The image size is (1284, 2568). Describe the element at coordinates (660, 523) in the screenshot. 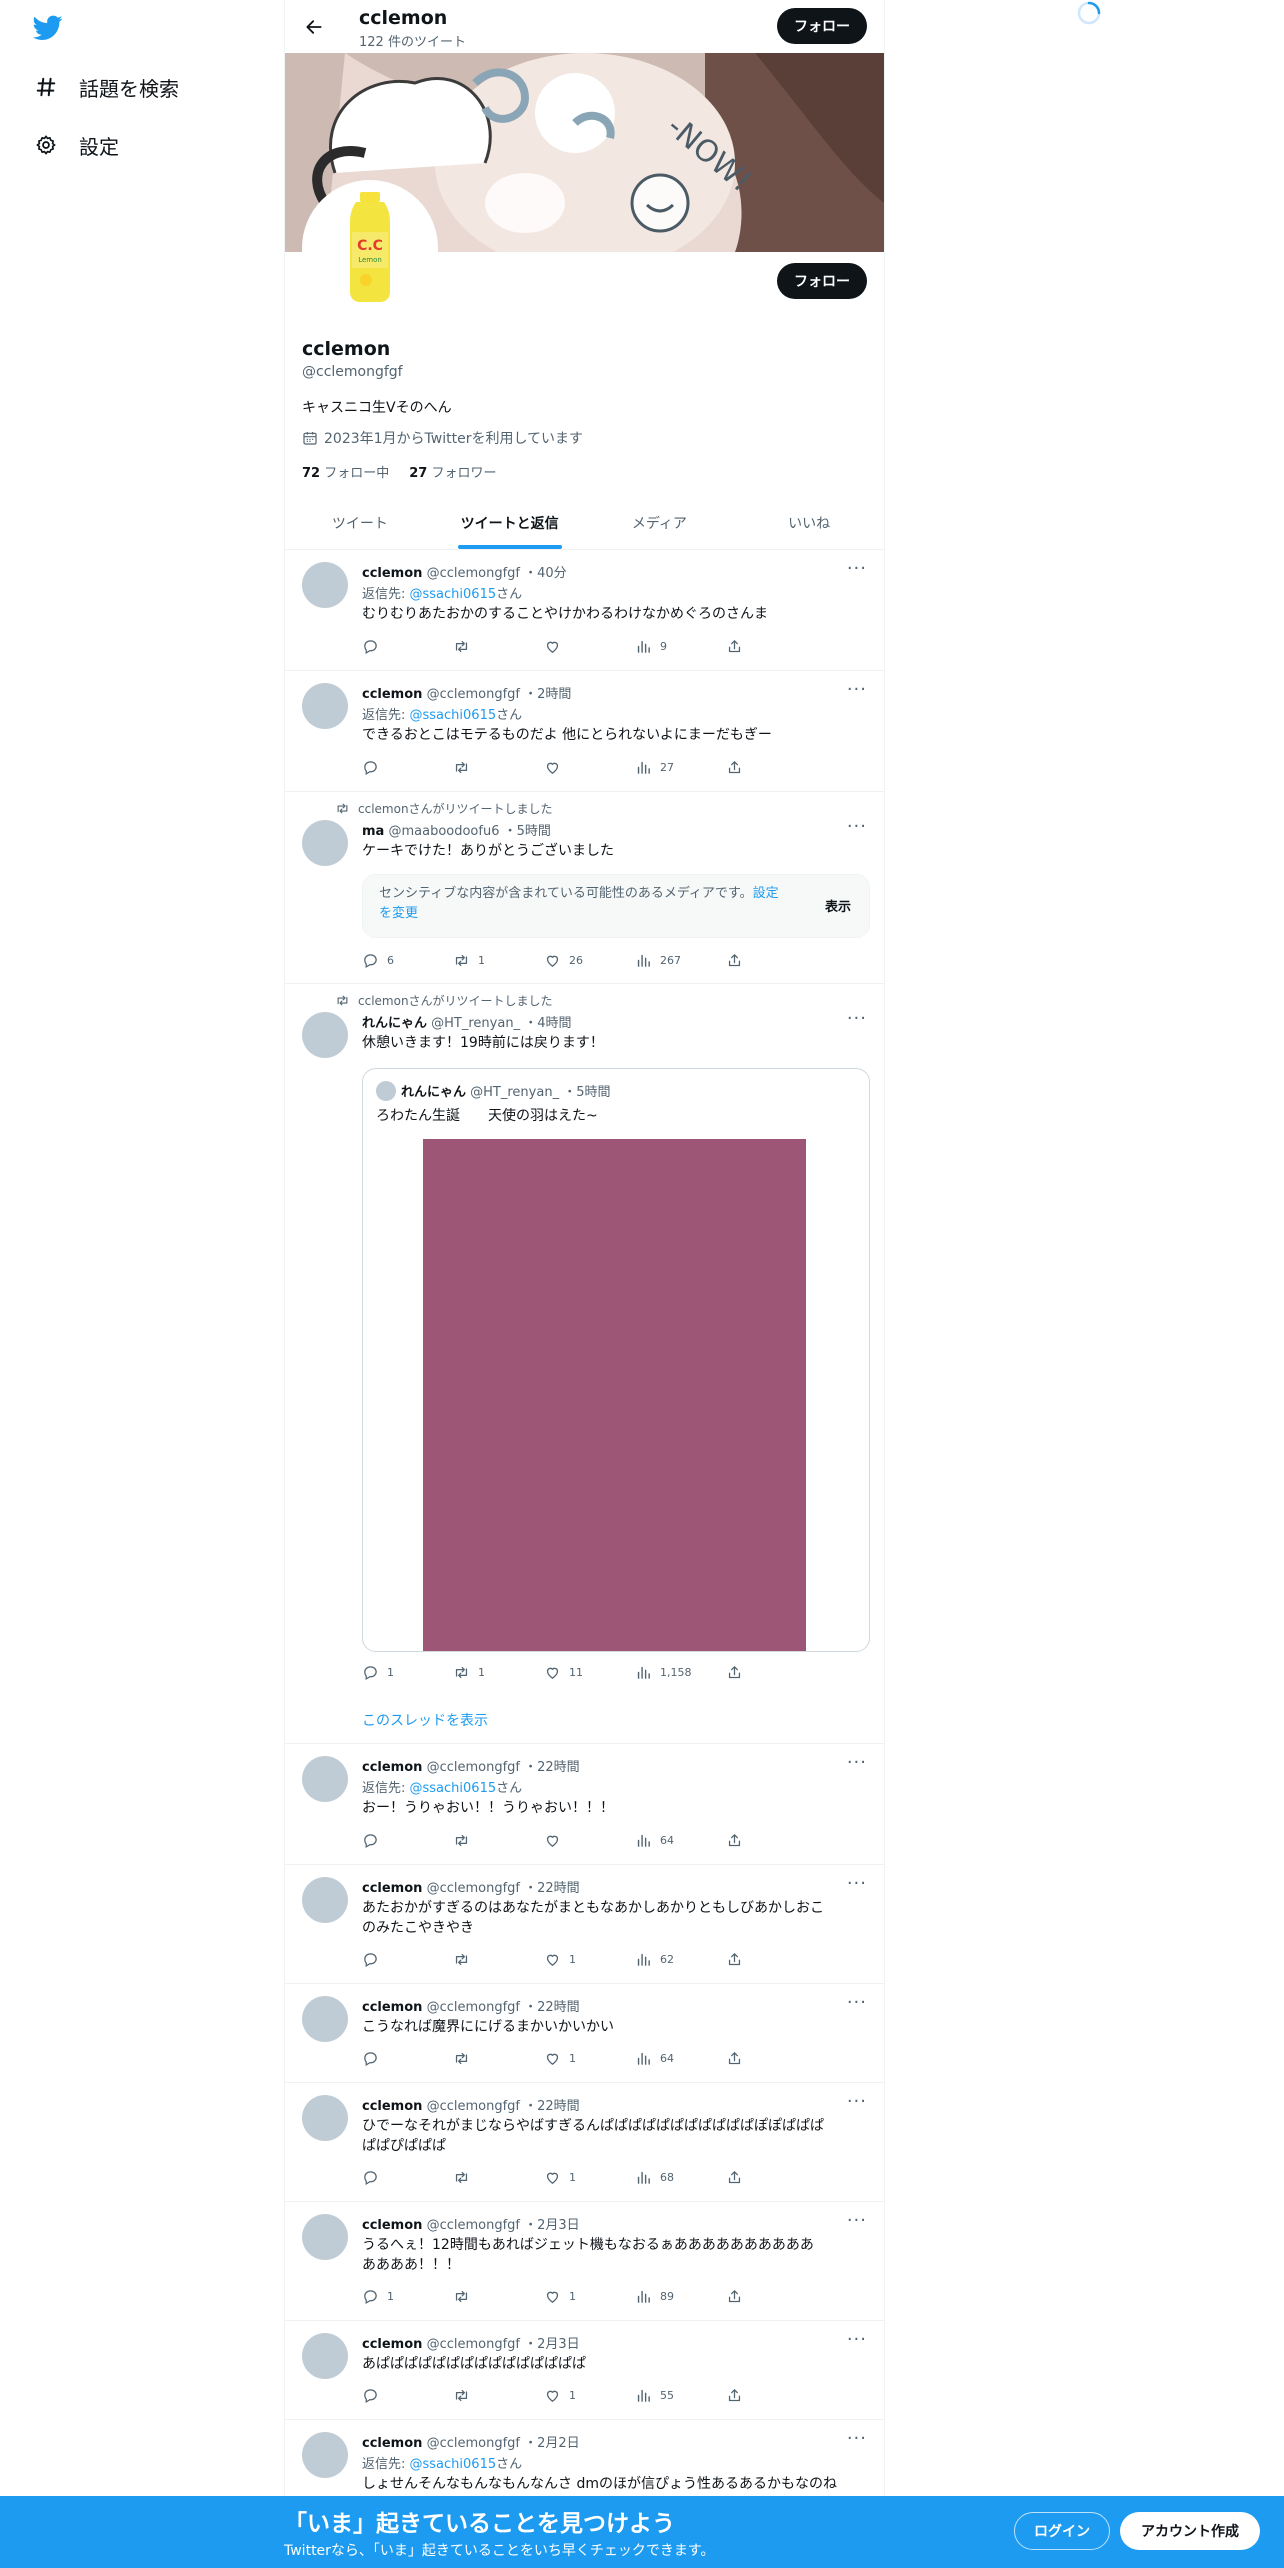

I see `tab-media: メディア` at that location.